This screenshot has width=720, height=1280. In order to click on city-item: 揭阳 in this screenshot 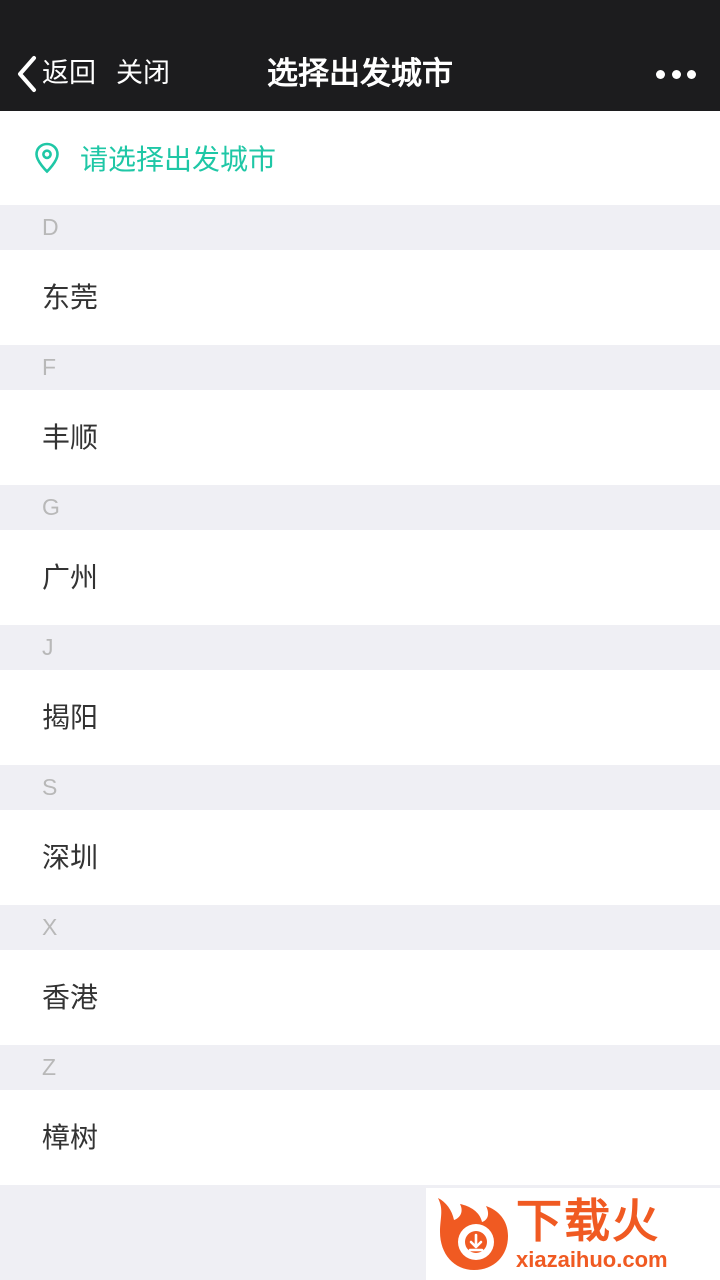, I will do `click(360, 717)`.